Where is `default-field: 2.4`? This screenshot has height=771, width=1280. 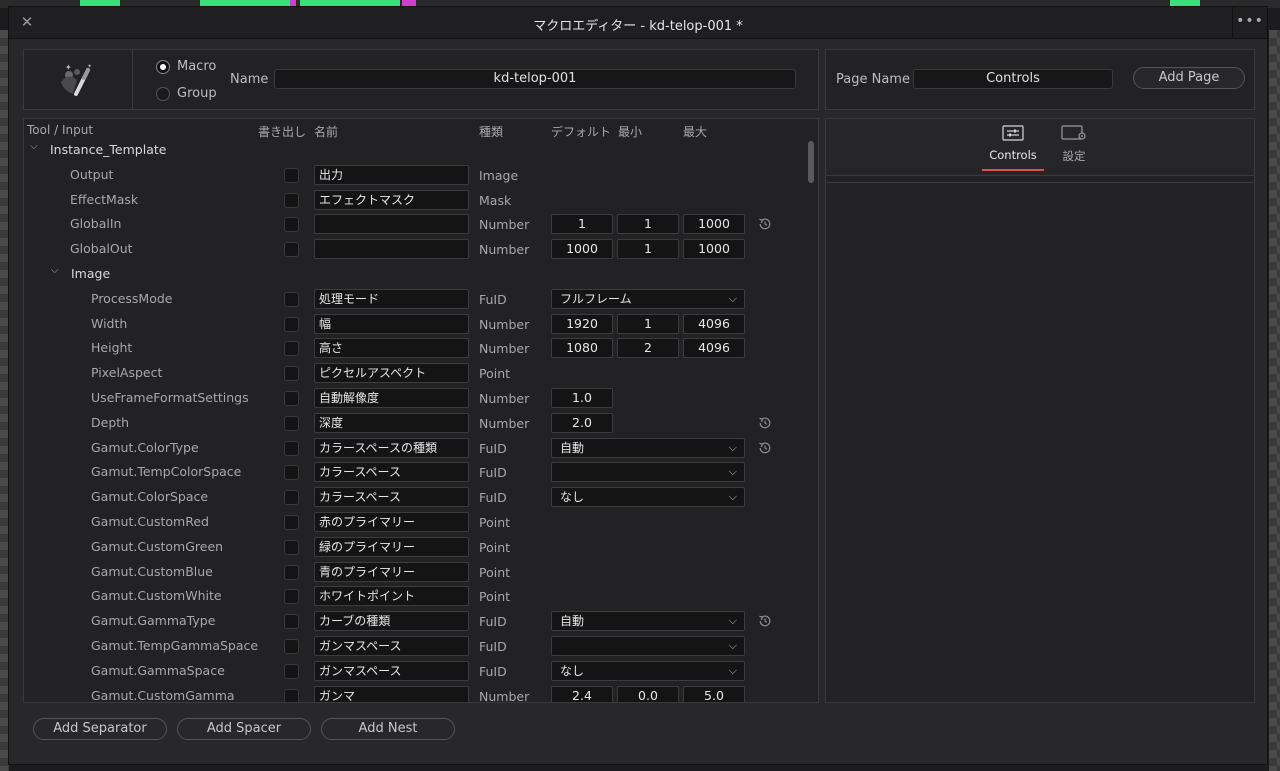
default-field: 2.4 is located at coordinates (582, 693).